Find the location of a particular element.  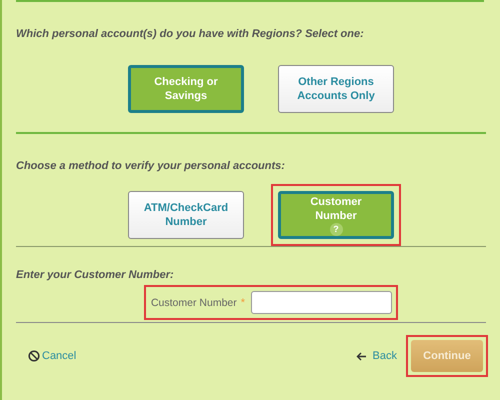

option-button: ATM/CheckCard Number is located at coordinates (186, 215).